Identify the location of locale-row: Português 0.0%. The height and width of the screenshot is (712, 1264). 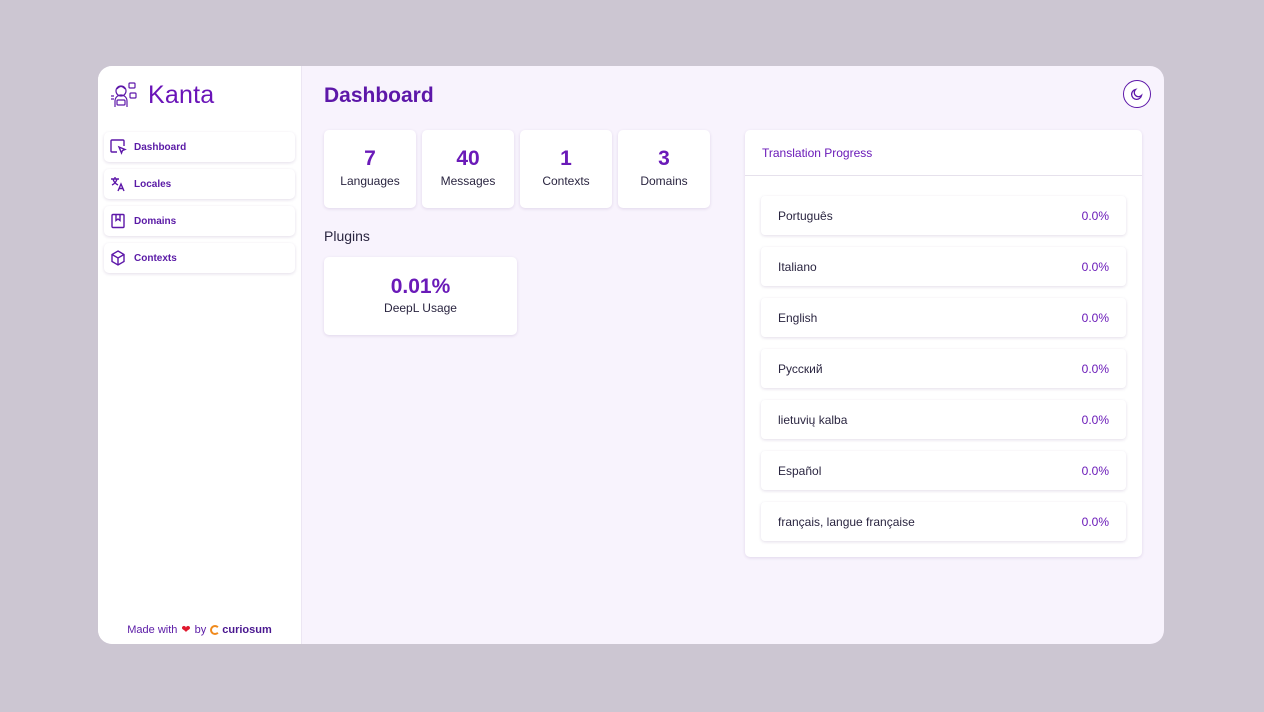
(943, 215).